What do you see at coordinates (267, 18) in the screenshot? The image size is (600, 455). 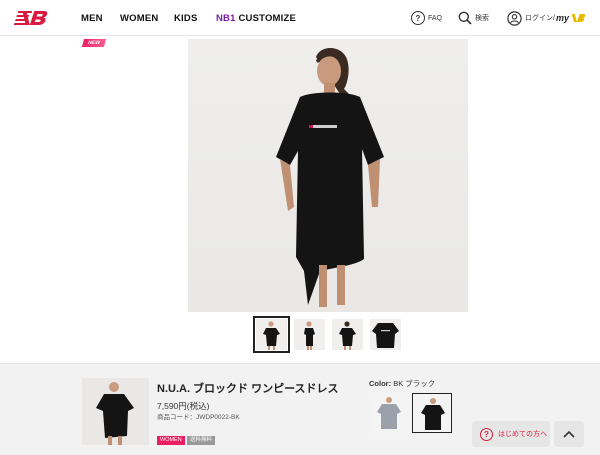 I see `customize-label: CUSTOMIZE` at bounding box center [267, 18].